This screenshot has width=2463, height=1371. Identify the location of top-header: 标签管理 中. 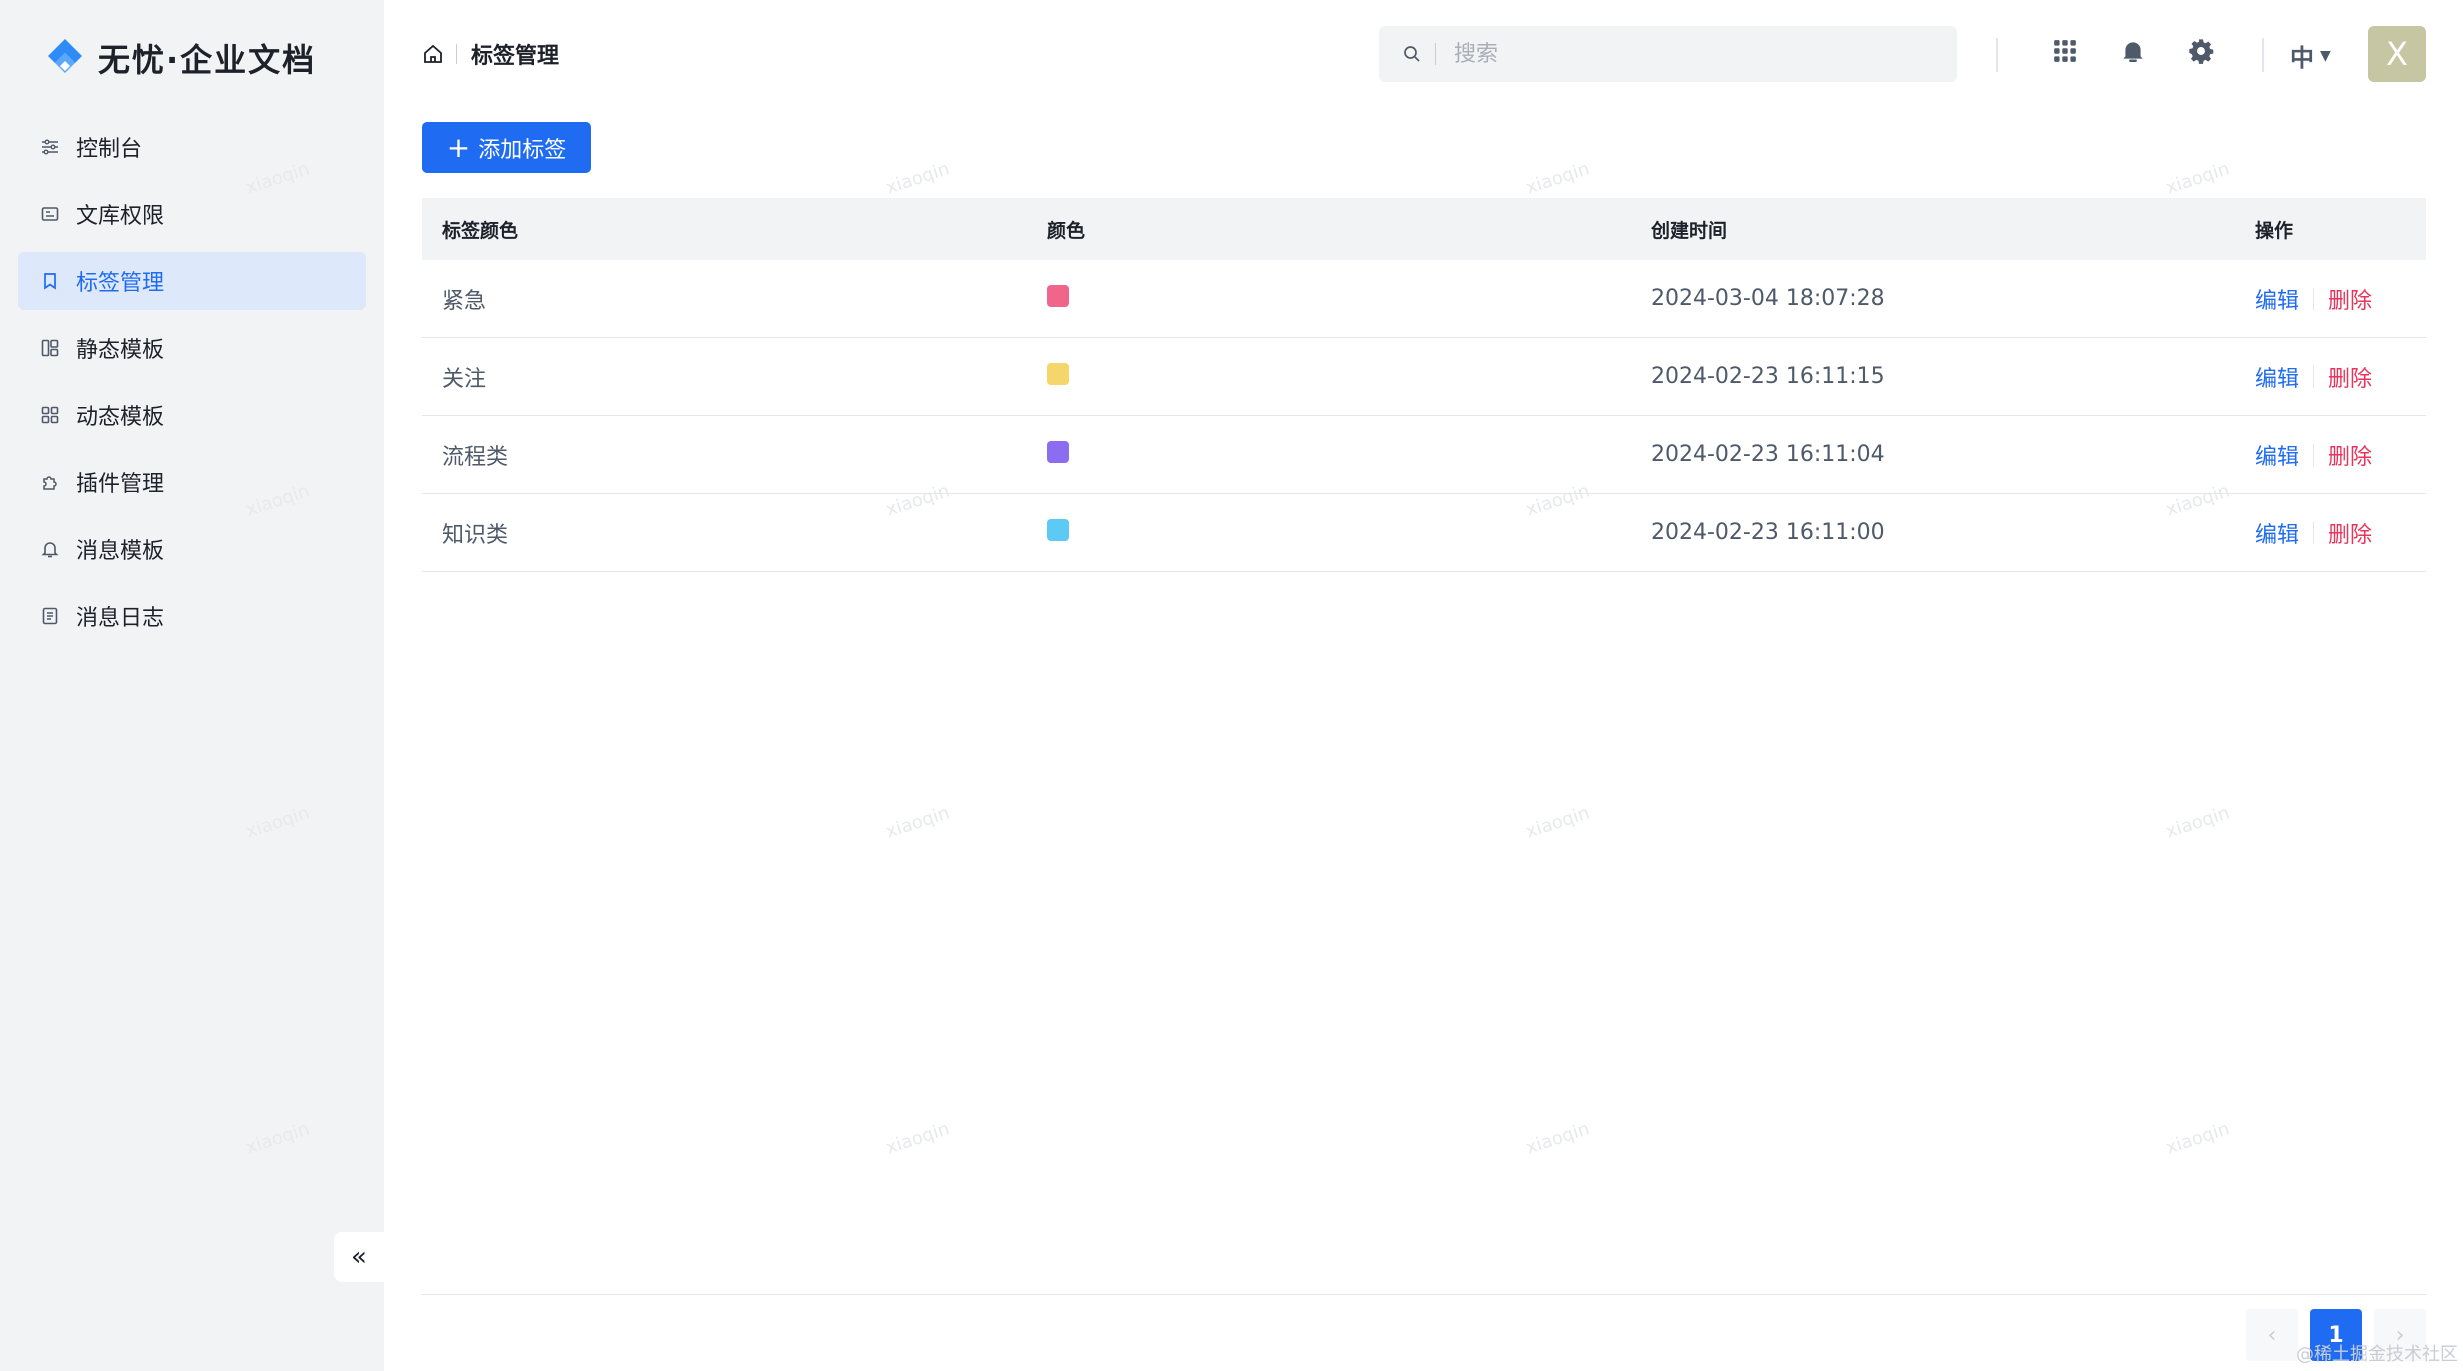
(1423, 55).